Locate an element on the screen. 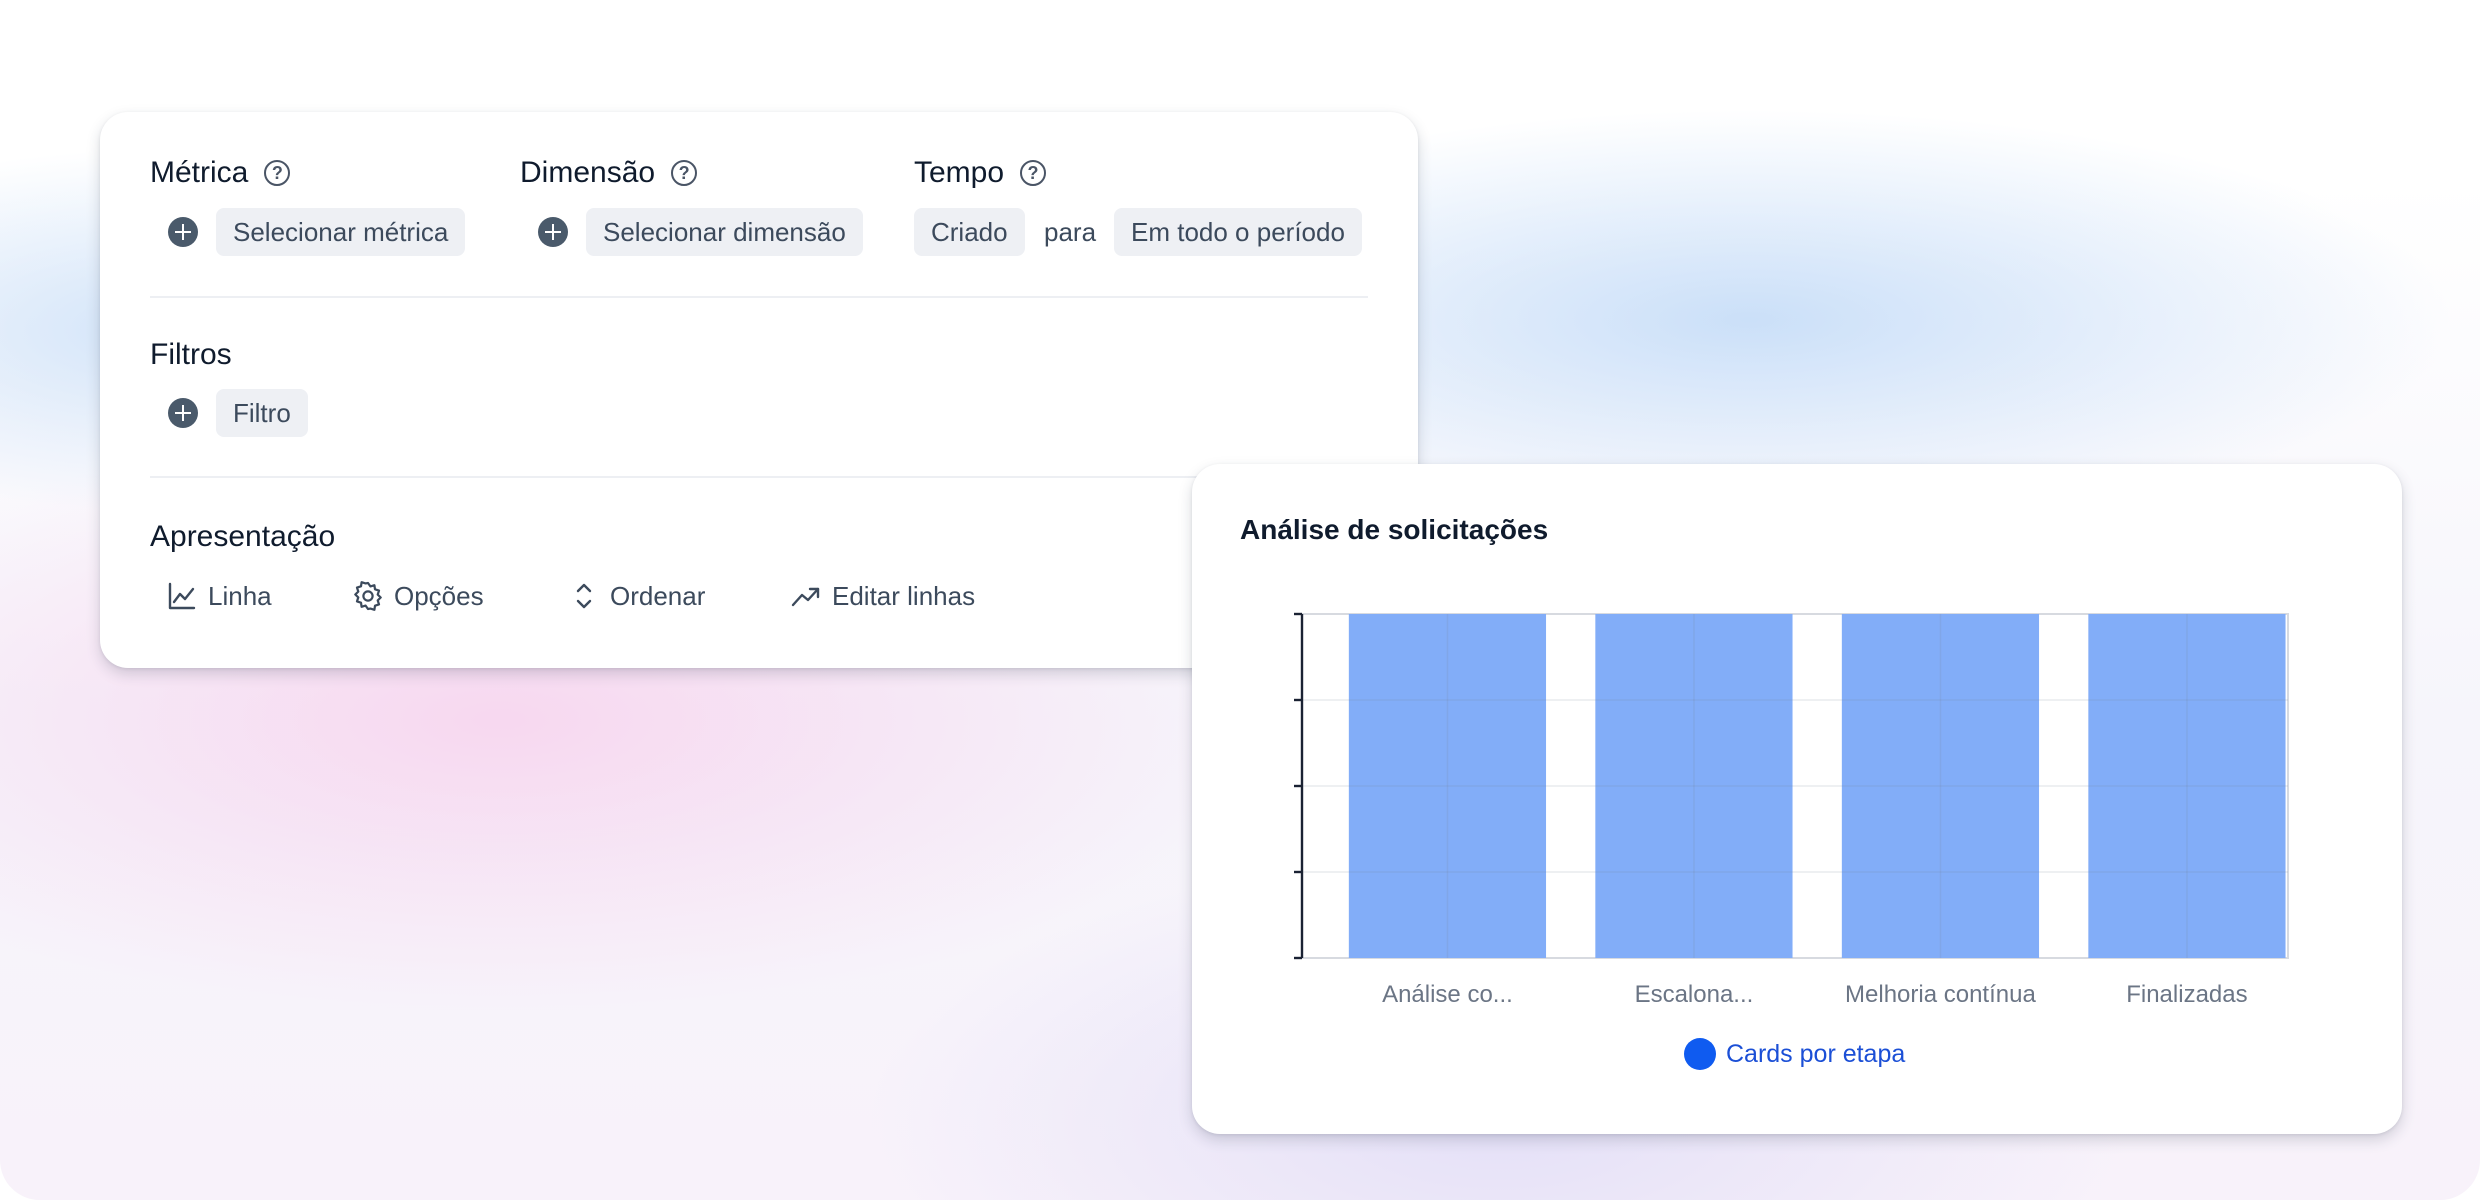 This screenshot has height=1200, width=2480. dimension-section: Dimensão ? is located at coordinates (609, 173).